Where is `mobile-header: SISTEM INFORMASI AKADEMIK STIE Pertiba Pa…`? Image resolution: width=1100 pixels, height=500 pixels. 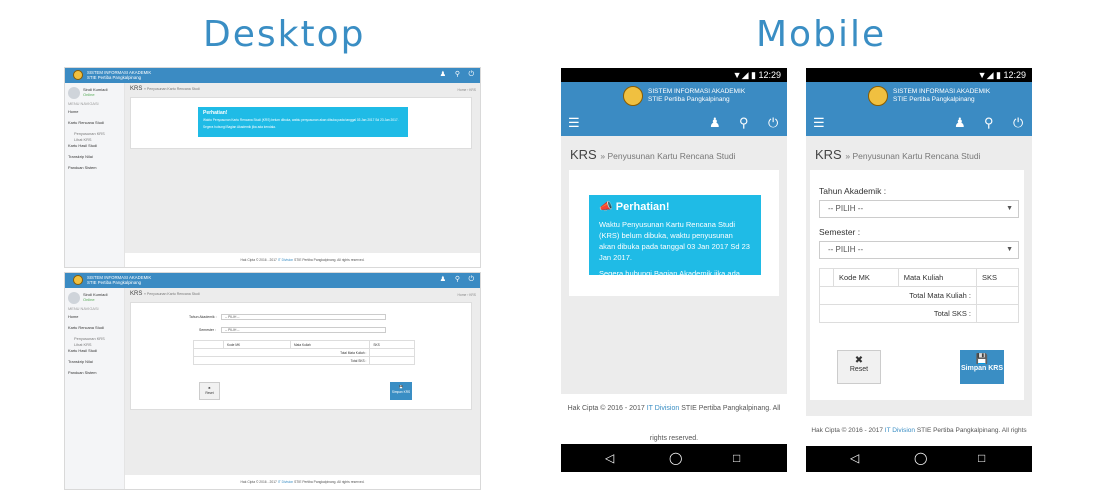 mobile-header: SISTEM INFORMASI AKADEMIK STIE Pertiba Pa… is located at coordinates (674, 95).